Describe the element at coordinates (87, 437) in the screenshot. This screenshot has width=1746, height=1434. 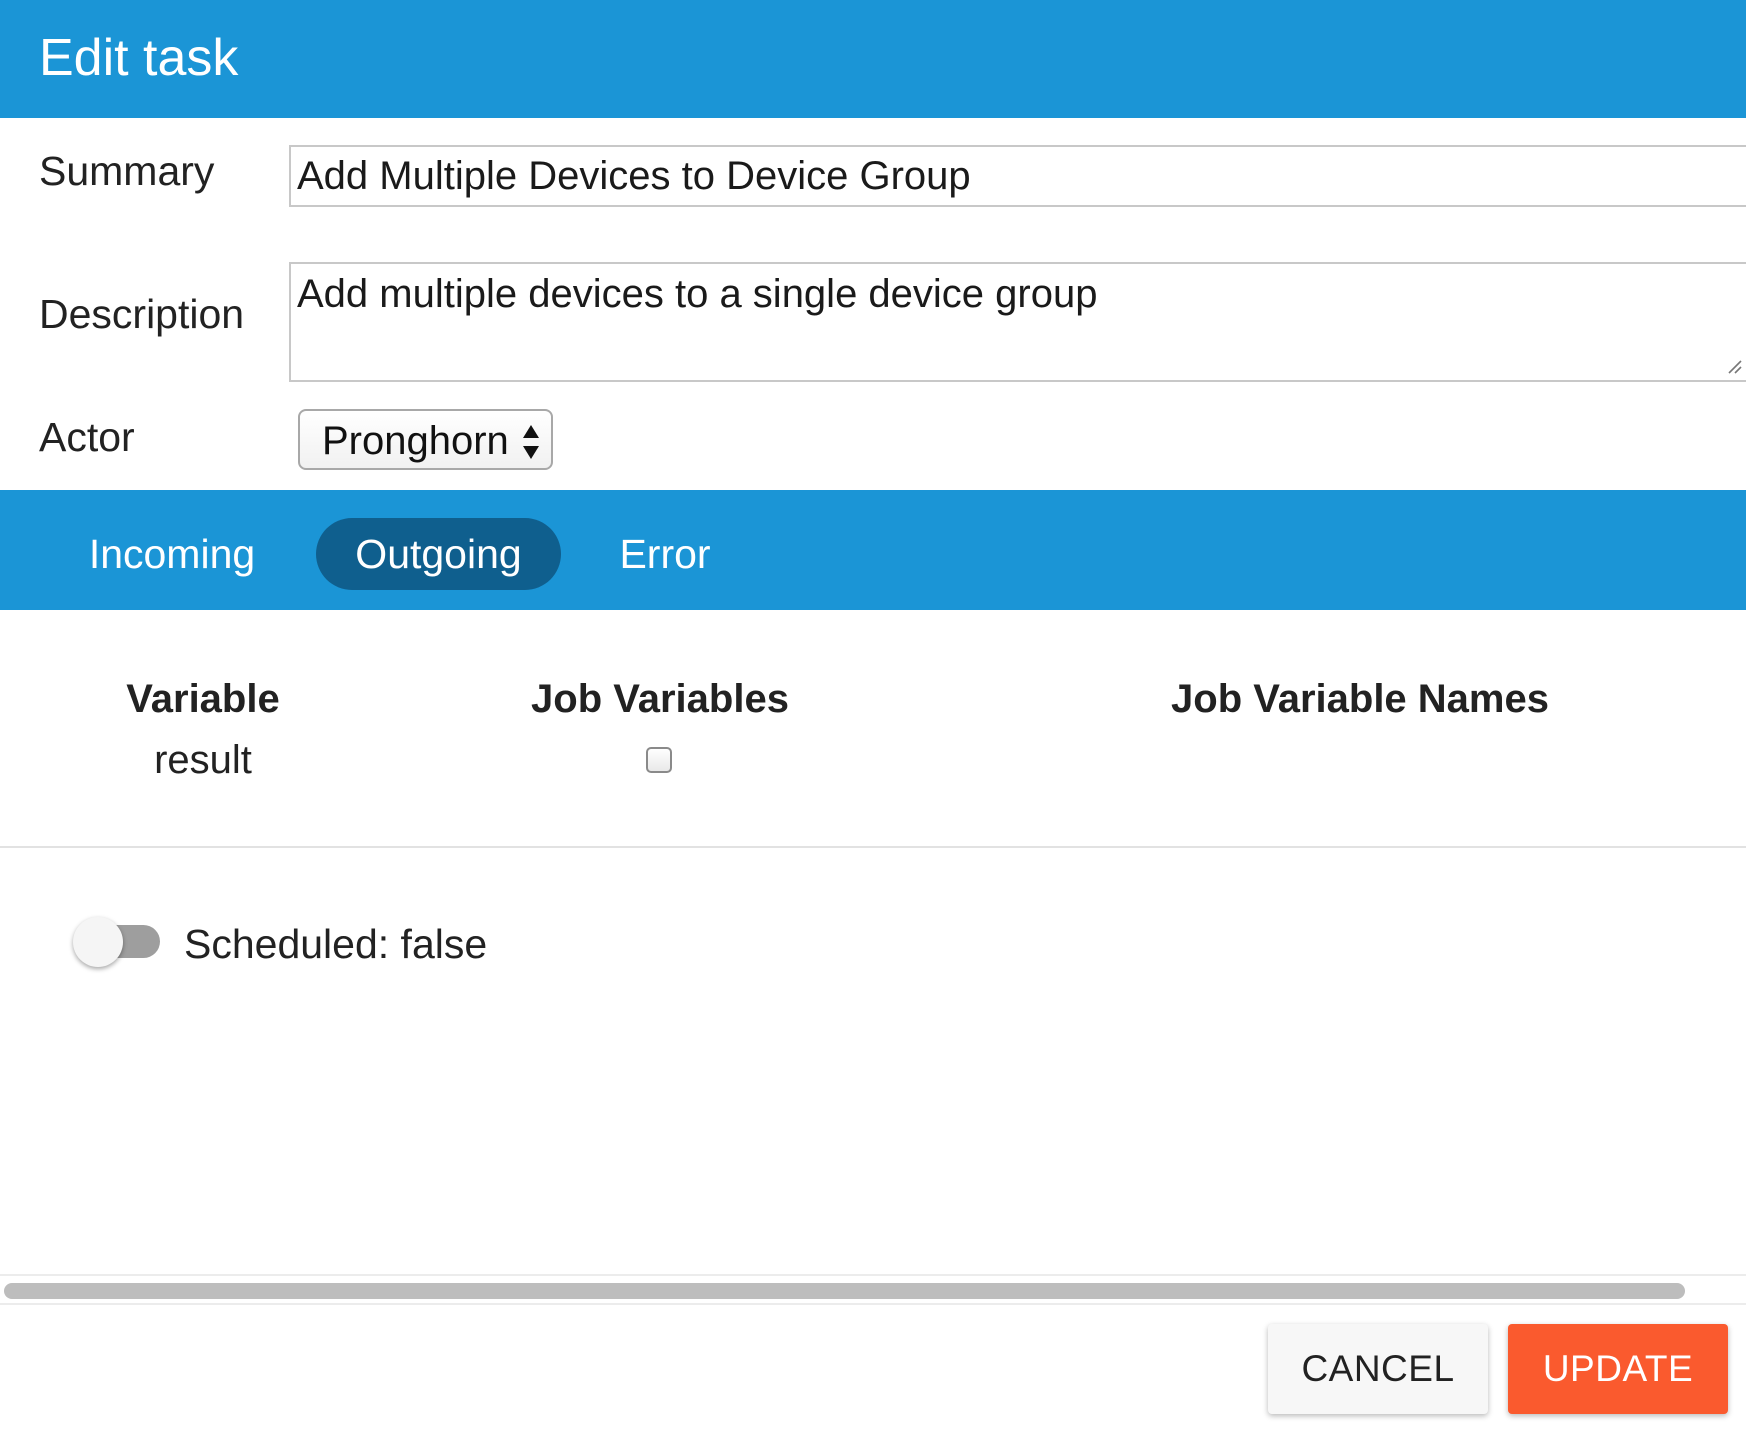
I see `actor-label: Actor` at that location.